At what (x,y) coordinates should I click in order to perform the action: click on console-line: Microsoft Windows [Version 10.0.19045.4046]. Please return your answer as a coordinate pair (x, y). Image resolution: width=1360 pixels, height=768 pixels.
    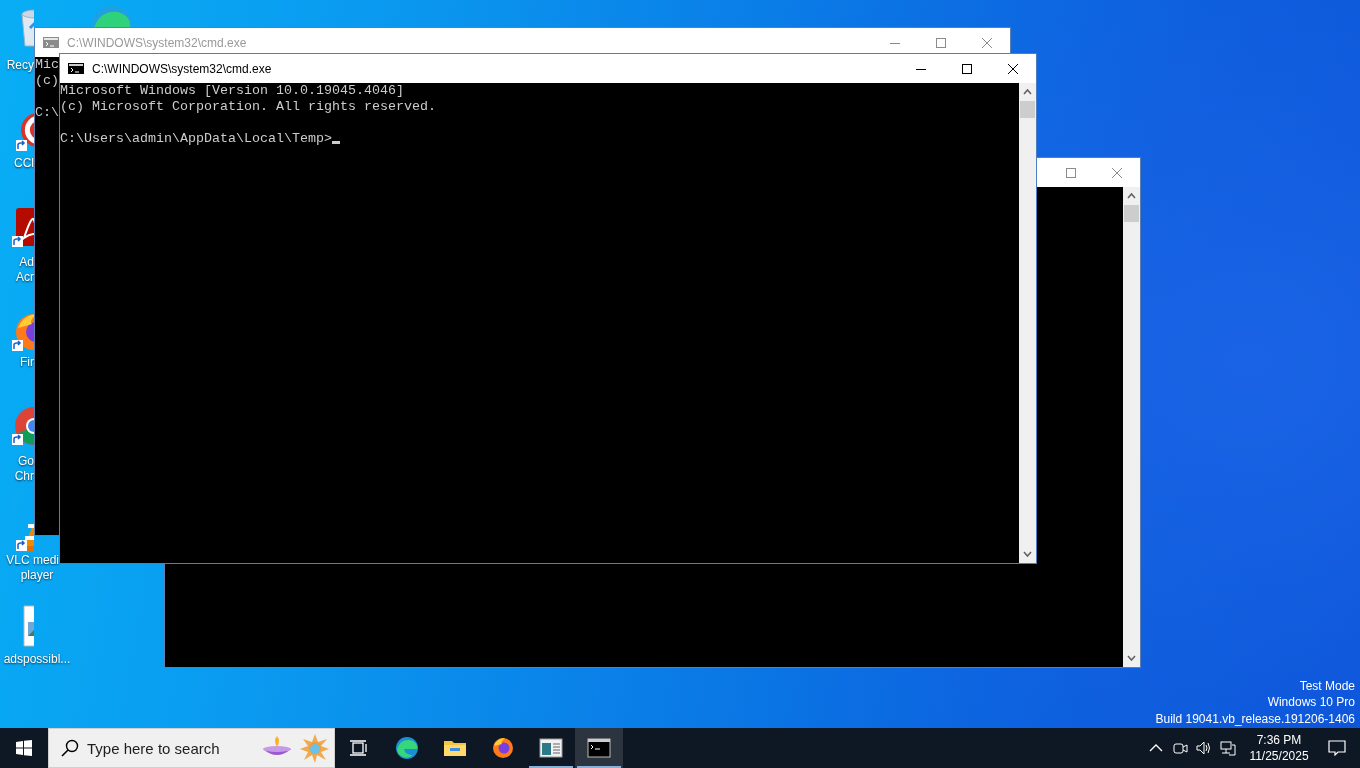
    Looking at the image, I should click on (232, 91).